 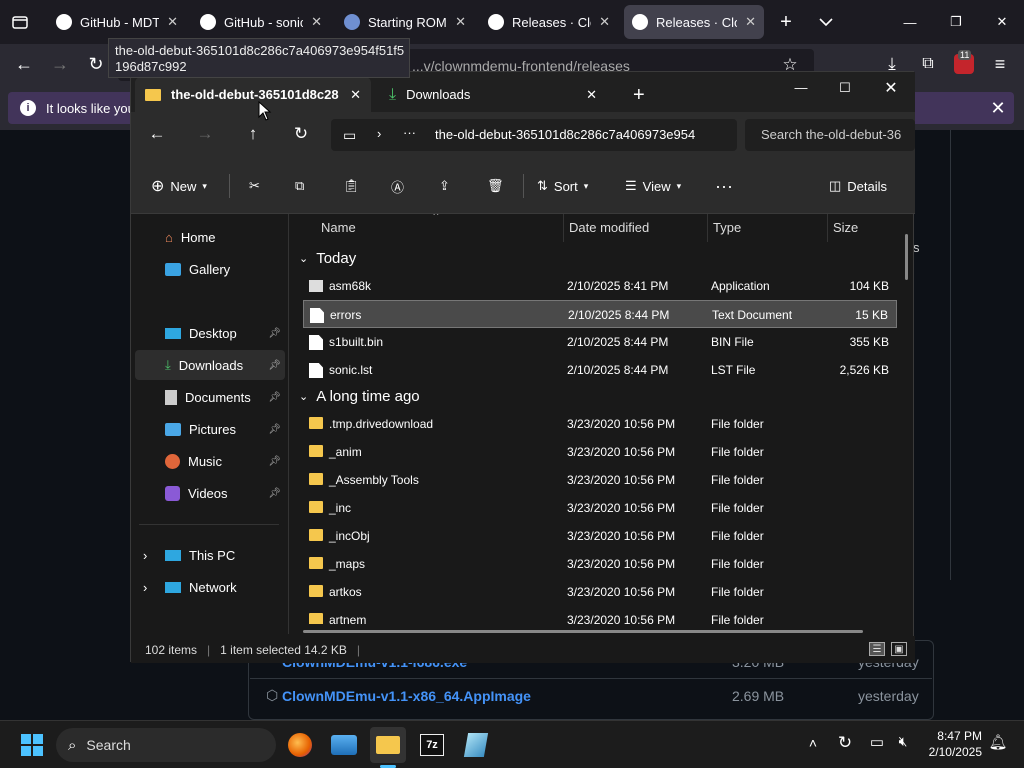 I want to click on folder-row: artkos 3/23/2020 10:56 PM File folder, so click(x=600, y=592).